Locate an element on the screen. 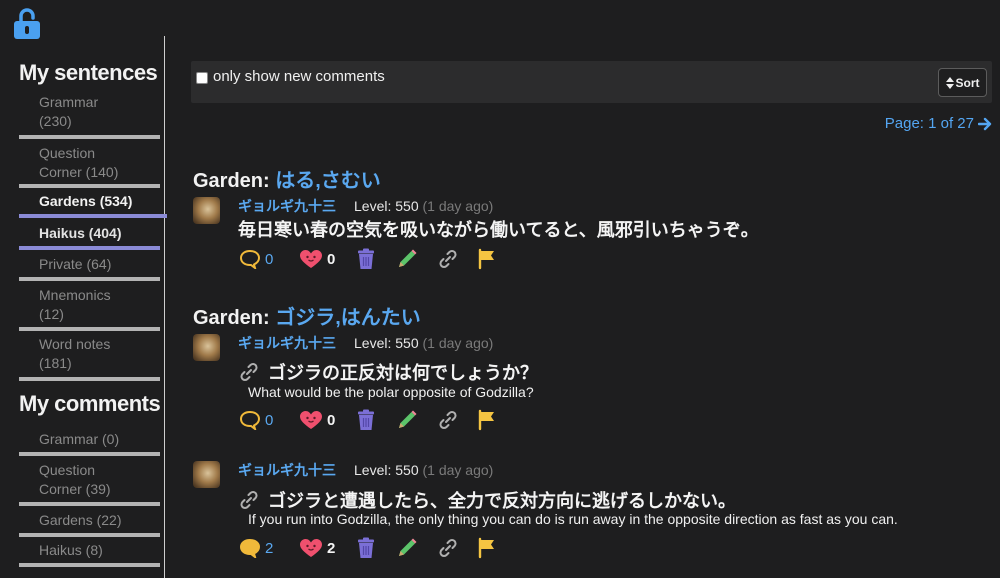 This screenshot has width=1000, height=578. sidebar-item-word-notes: Word notes (181) is located at coordinates (89, 358).